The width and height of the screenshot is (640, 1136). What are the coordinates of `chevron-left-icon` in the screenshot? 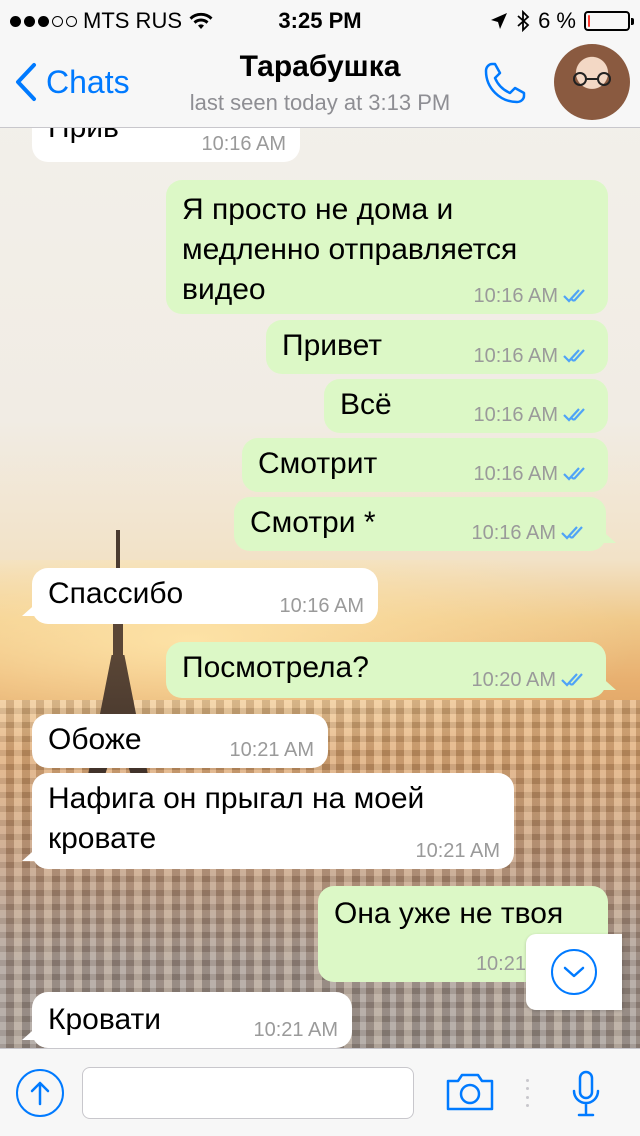 It's located at (26, 82).